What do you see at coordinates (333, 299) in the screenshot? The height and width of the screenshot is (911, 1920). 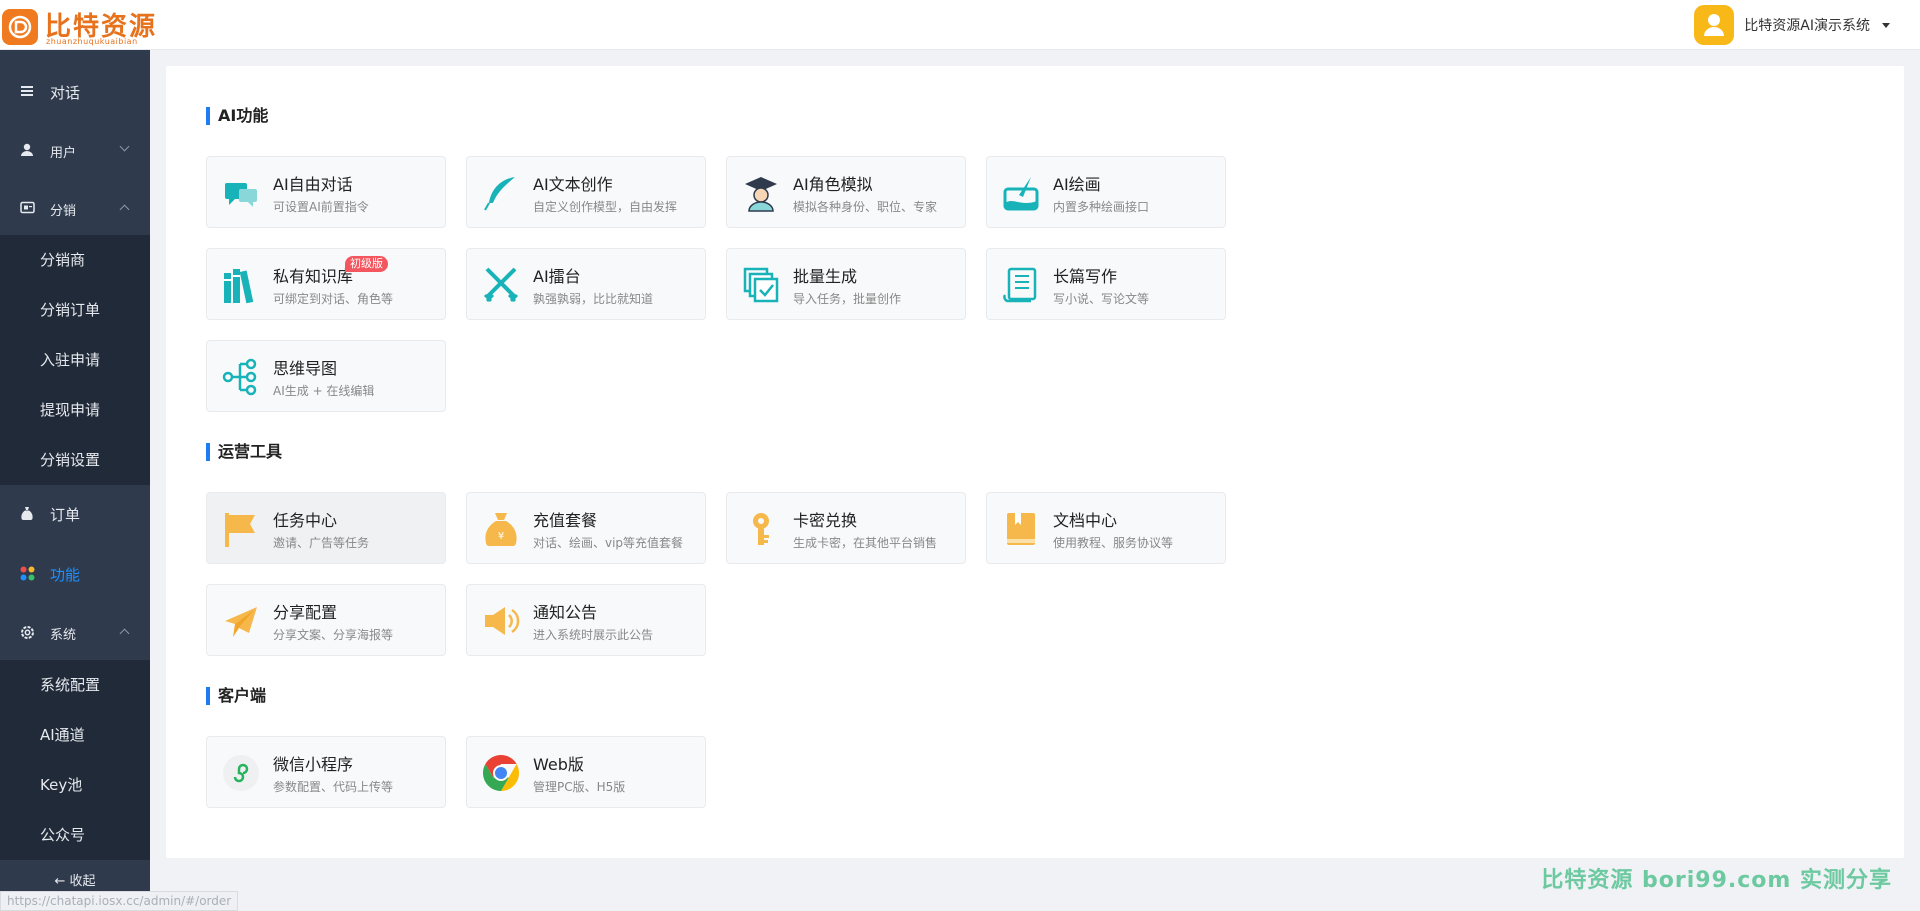 I see `card-desc: 可绑定到对话、角色等` at bounding box center [333, 299].